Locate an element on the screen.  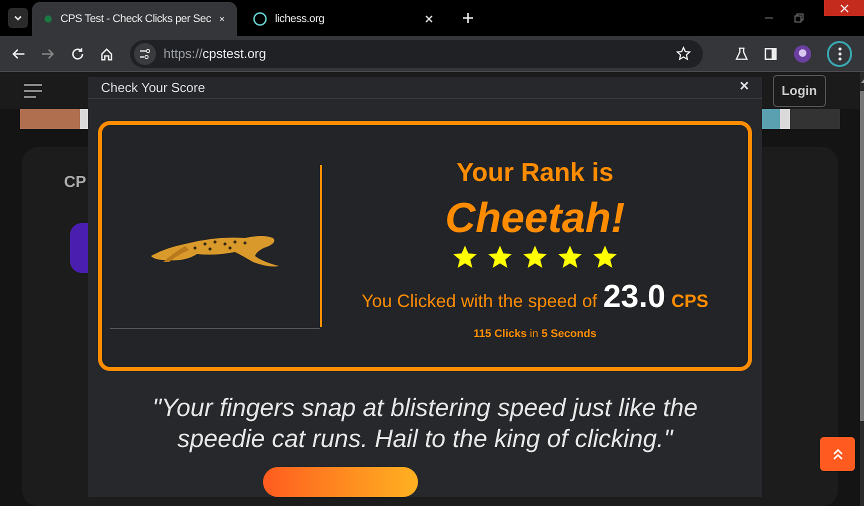
home-icon is located at coordinates (107, 53).